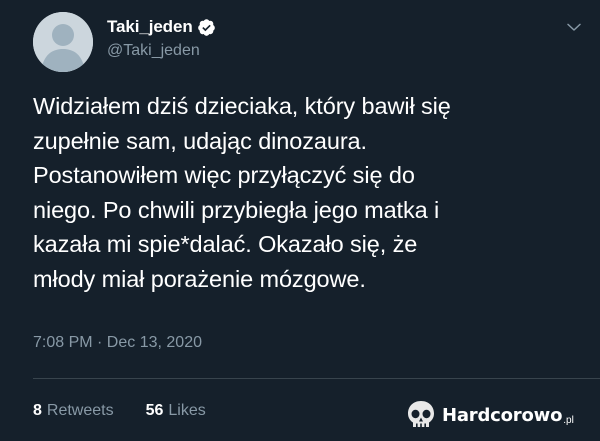 The height and width of the screenshot is (441, 600). I want to click on display-name: Taki_jeden, so click(150, 27).